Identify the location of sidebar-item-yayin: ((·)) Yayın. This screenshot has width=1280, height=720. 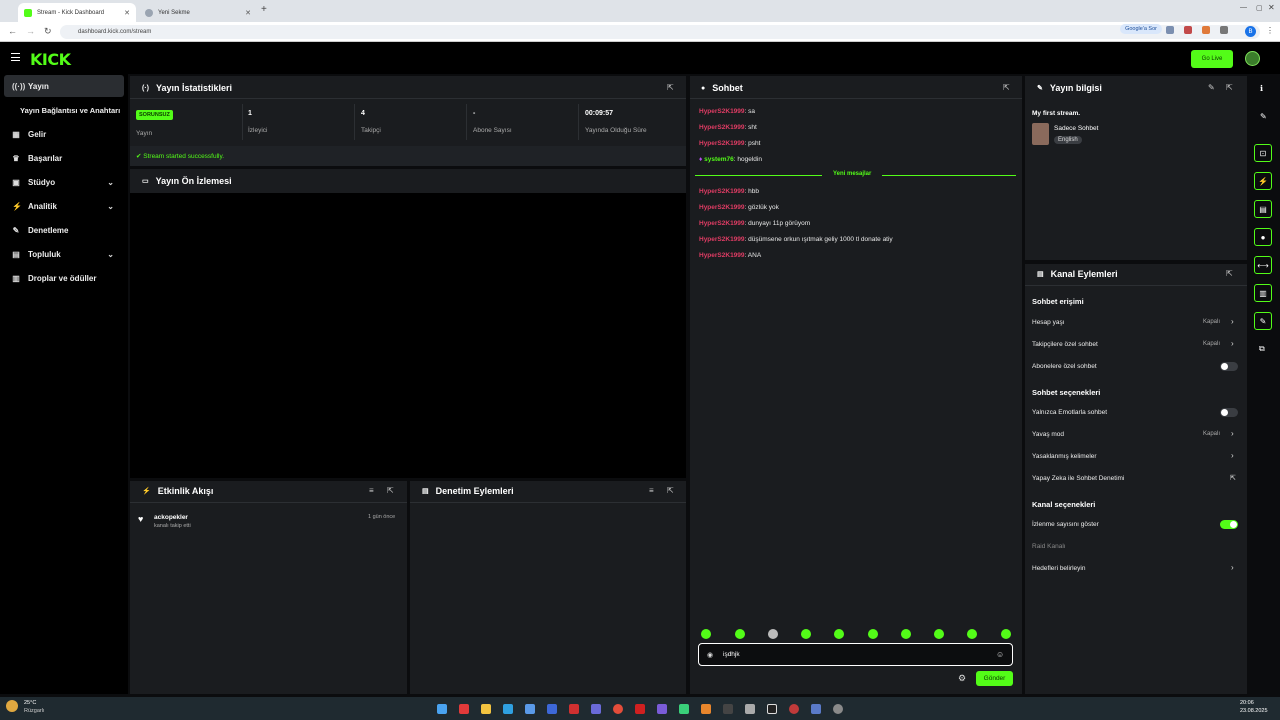
(64, 86).